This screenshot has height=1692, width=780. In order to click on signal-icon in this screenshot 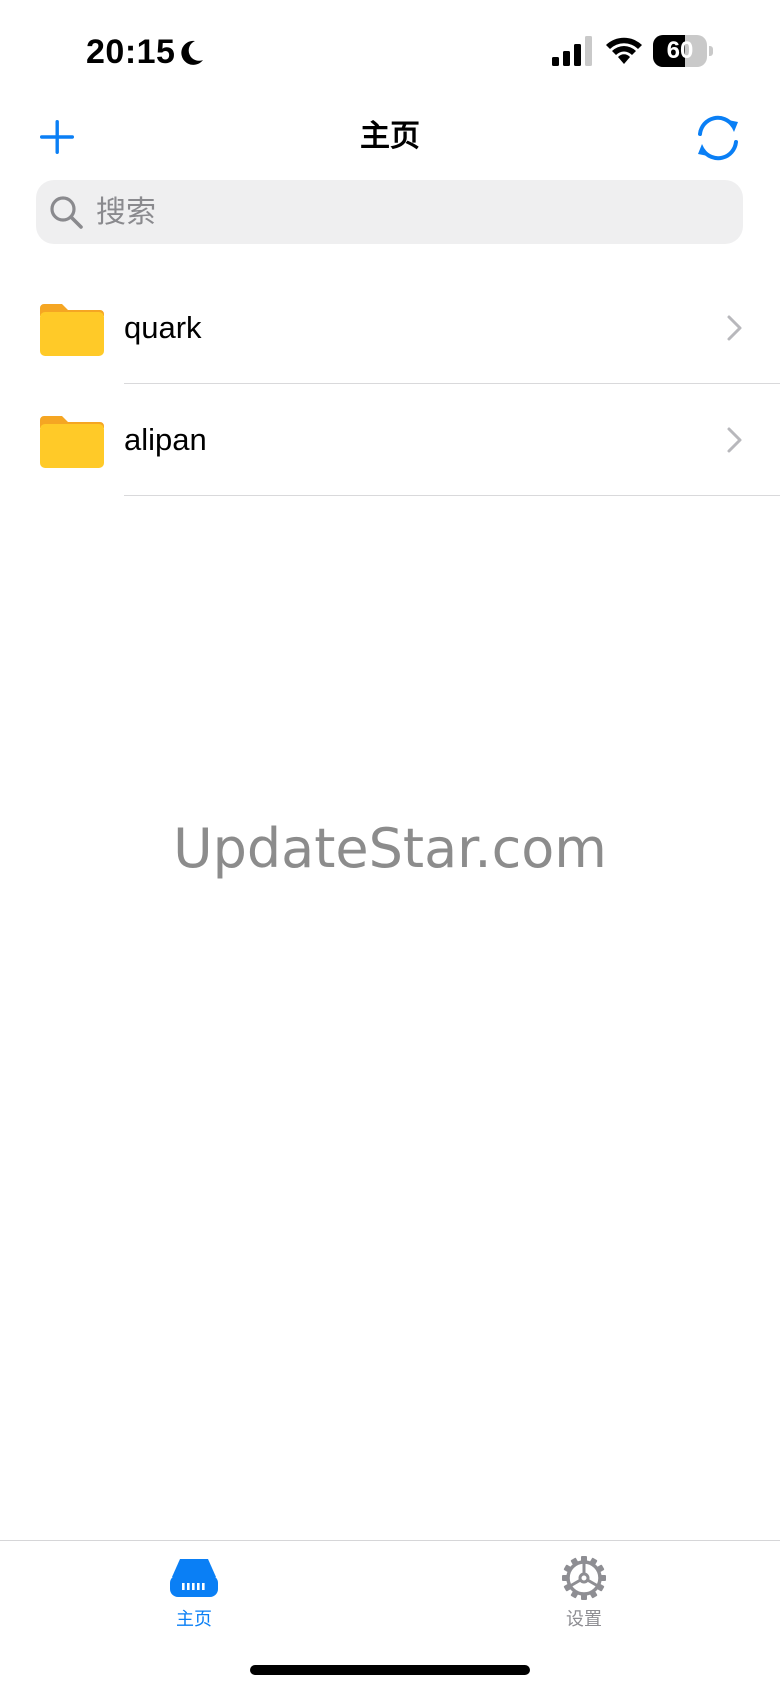, I will do `click(572, 51)`.